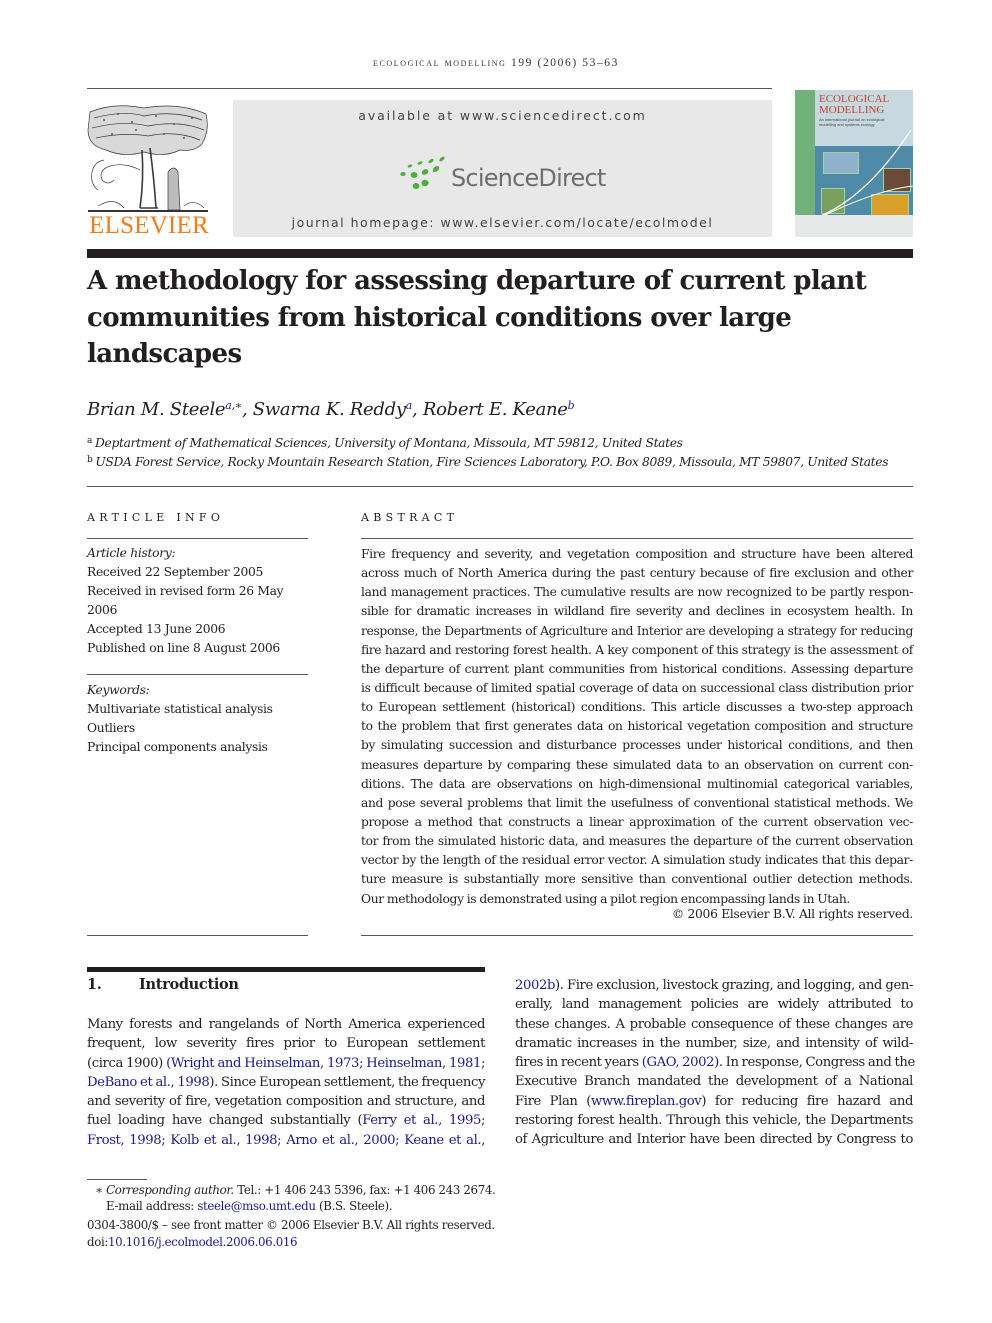 The height and width of the screenshot is (1323, 992). I want to click on keyword: Multivariate statistical analysis, so click(180, 709).